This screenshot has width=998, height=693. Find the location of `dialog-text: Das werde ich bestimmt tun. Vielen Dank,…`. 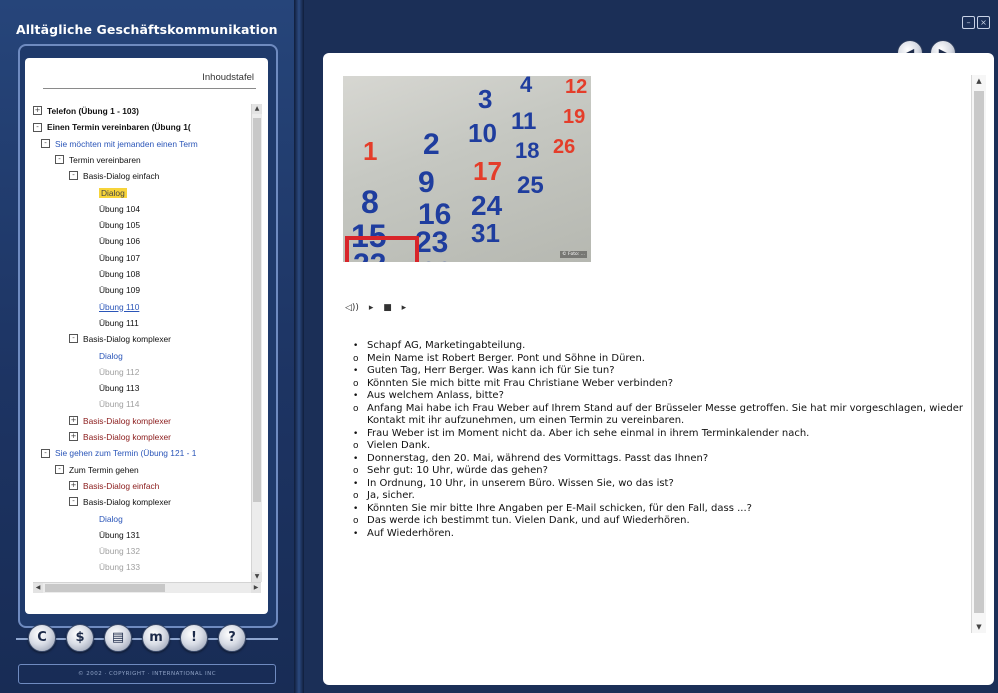

dialog-text: Das werde ich bestimmt tun. Vielen Dank,… is located at coordinates (528, 520).